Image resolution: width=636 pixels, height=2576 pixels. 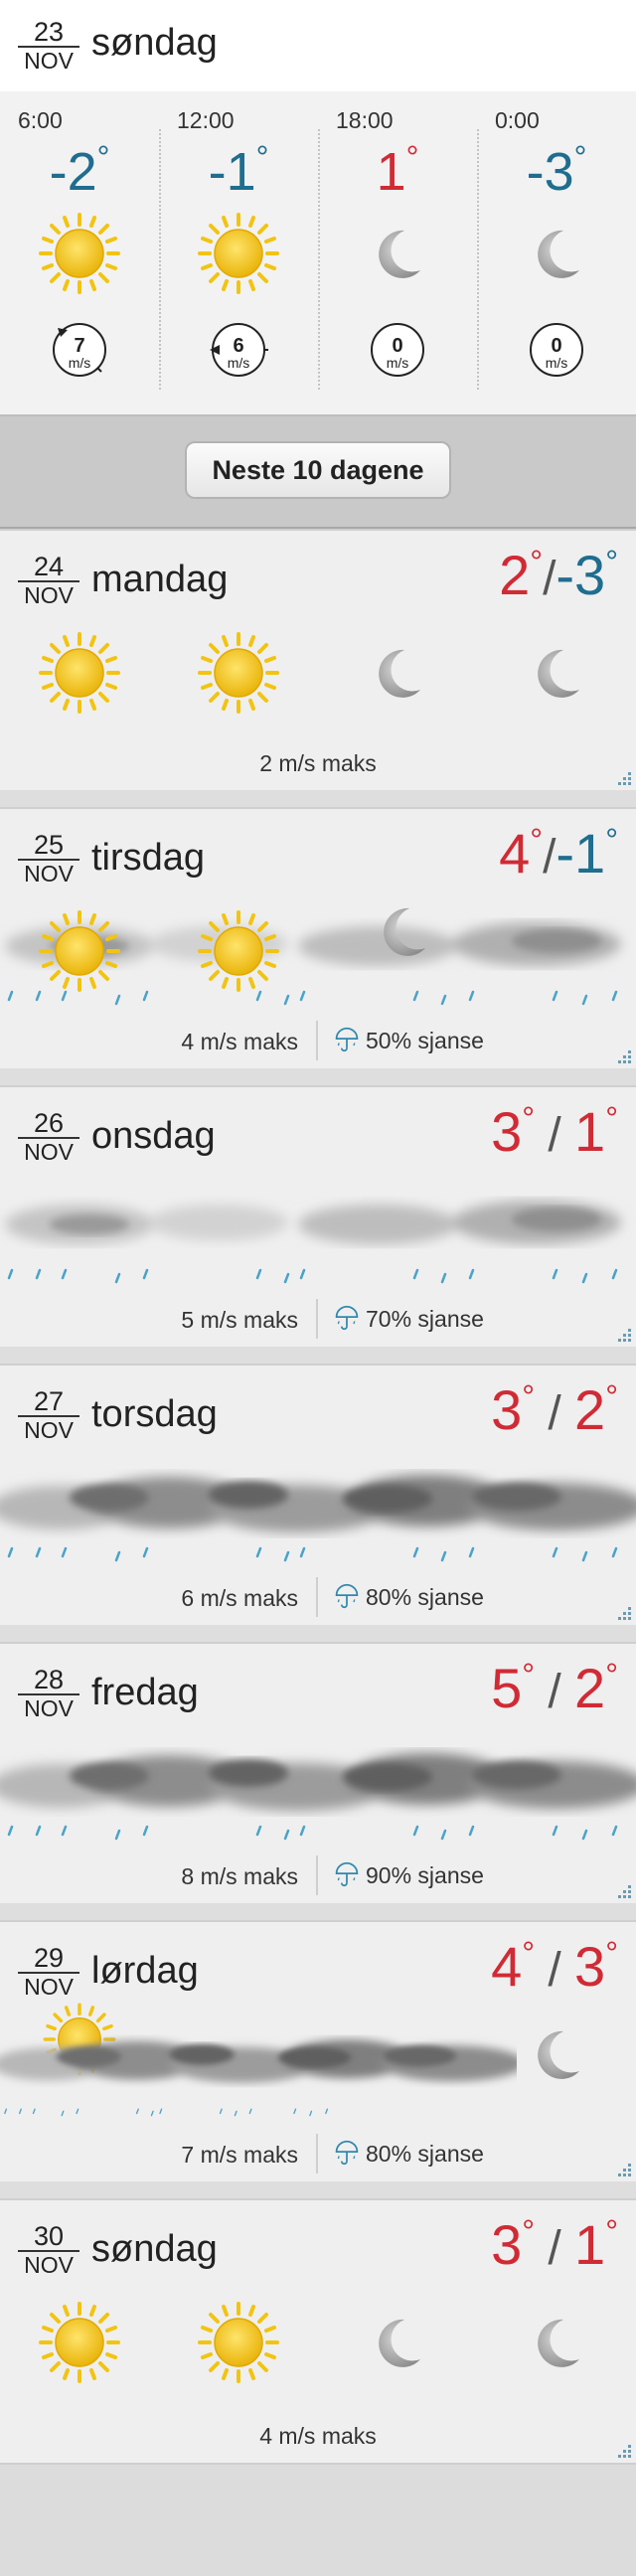 What do you see at coordinates (239, 1598) in the screenshot?
I see `wind-max: 6 m/s maks` at bounding box center [239, 1598].